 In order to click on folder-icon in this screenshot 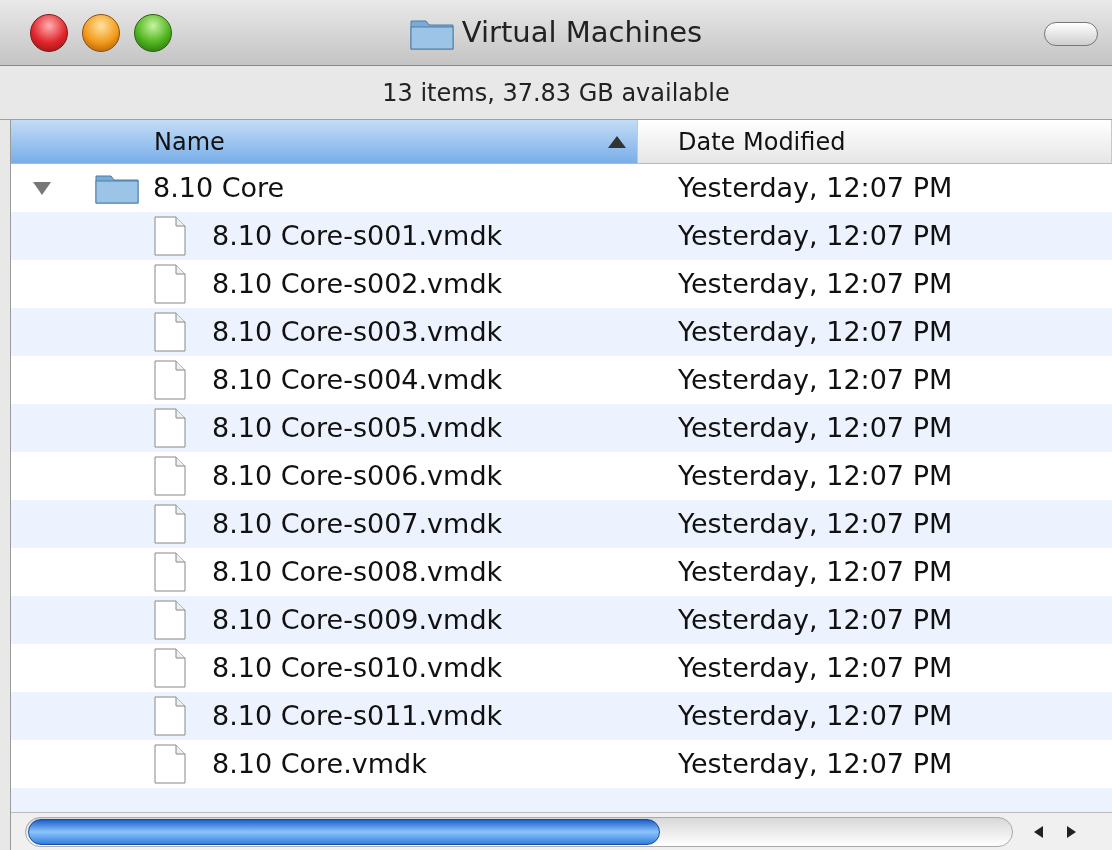, I will do `click(117, 188)`.